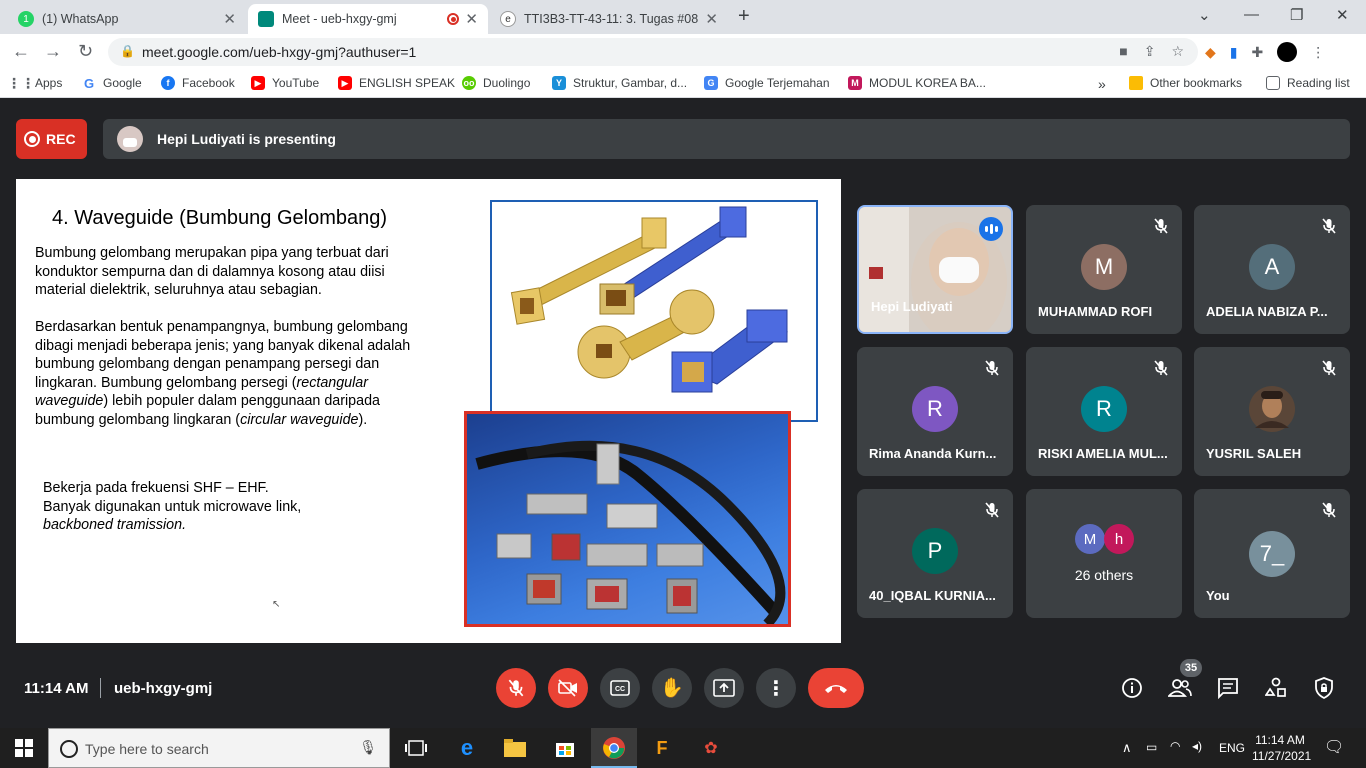 The image size is (1366, 768). Describe the element at coordinates (1127, 748) in the screenshot. I see `tray-chevron-icon: ∧` at that location.